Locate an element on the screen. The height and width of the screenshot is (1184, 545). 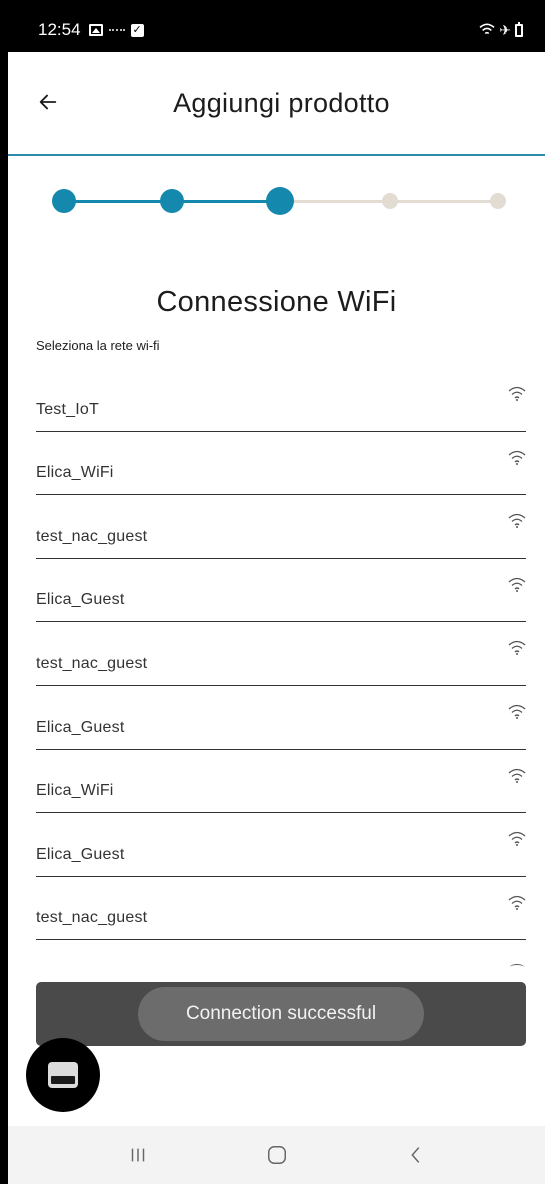
recent-apps-icon is located at coordinates (137, 1155).